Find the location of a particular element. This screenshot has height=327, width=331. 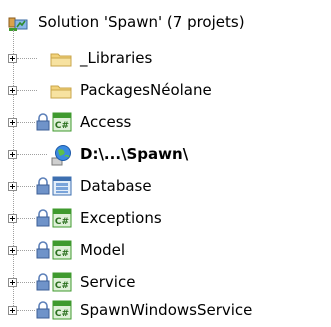

tree-item-label: _Libraries is located at coordinates (116, 58).